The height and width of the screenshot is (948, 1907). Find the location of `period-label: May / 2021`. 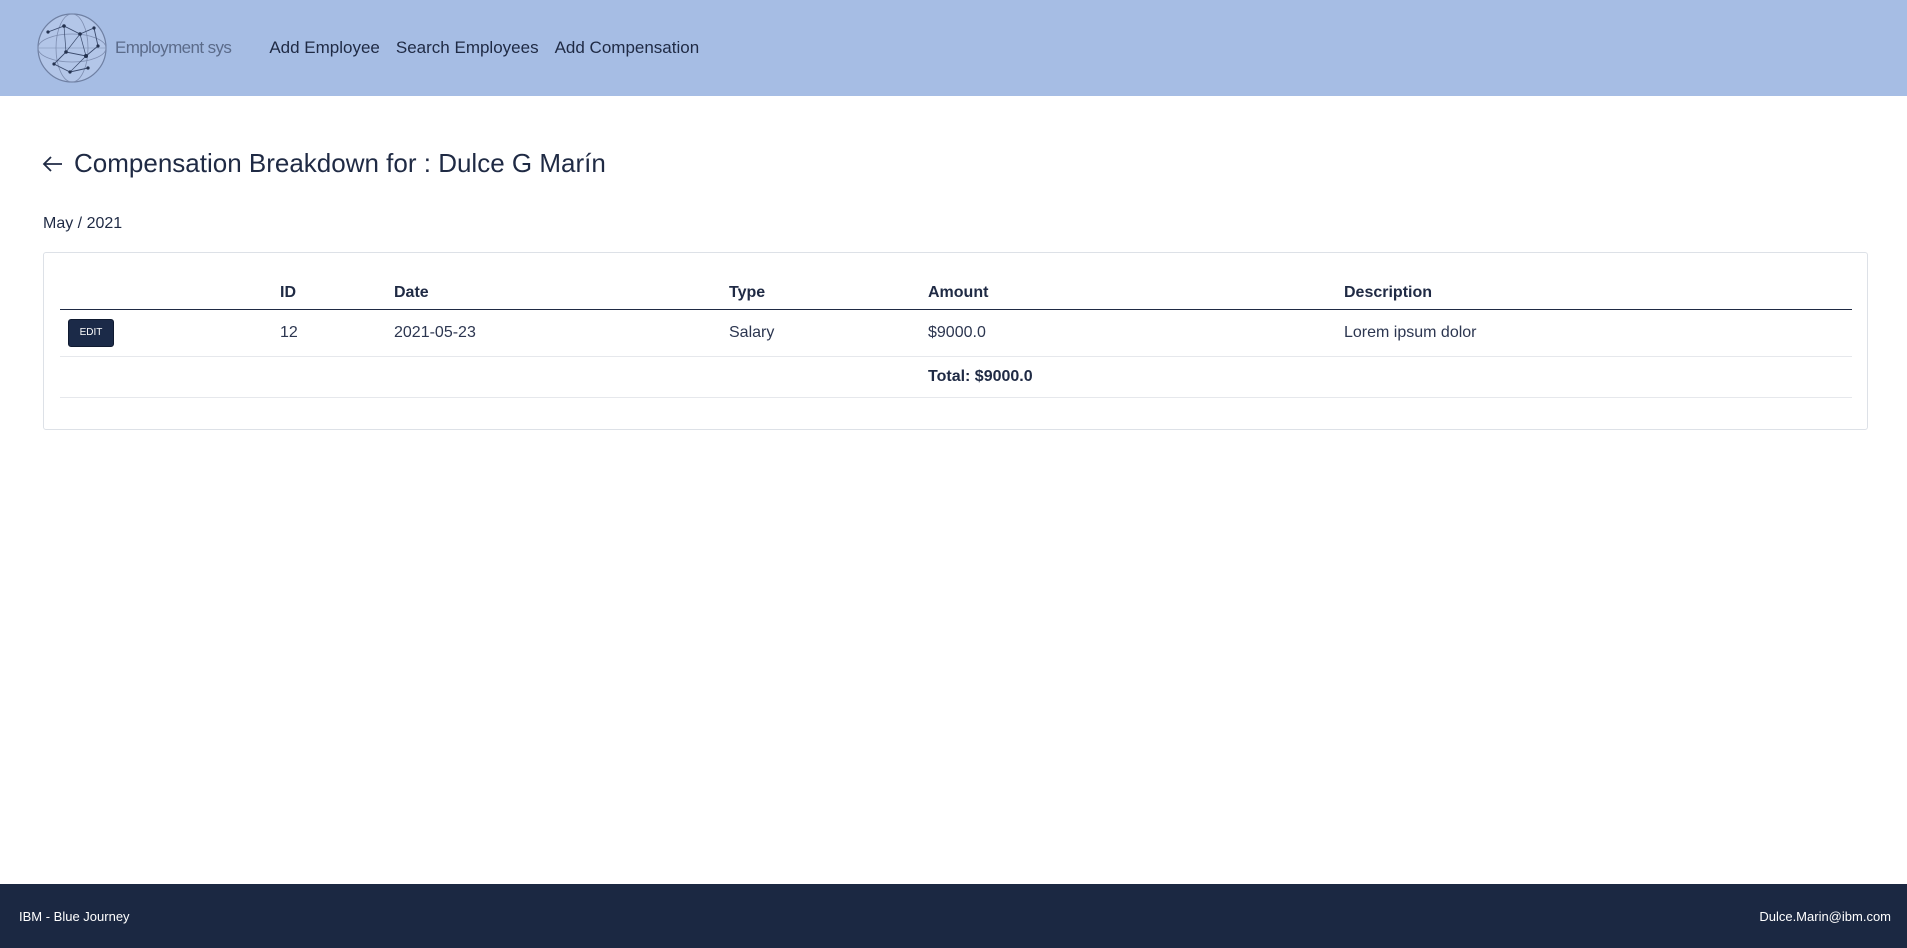

period-label: May / 2021 is located at coordinates (83, 223).